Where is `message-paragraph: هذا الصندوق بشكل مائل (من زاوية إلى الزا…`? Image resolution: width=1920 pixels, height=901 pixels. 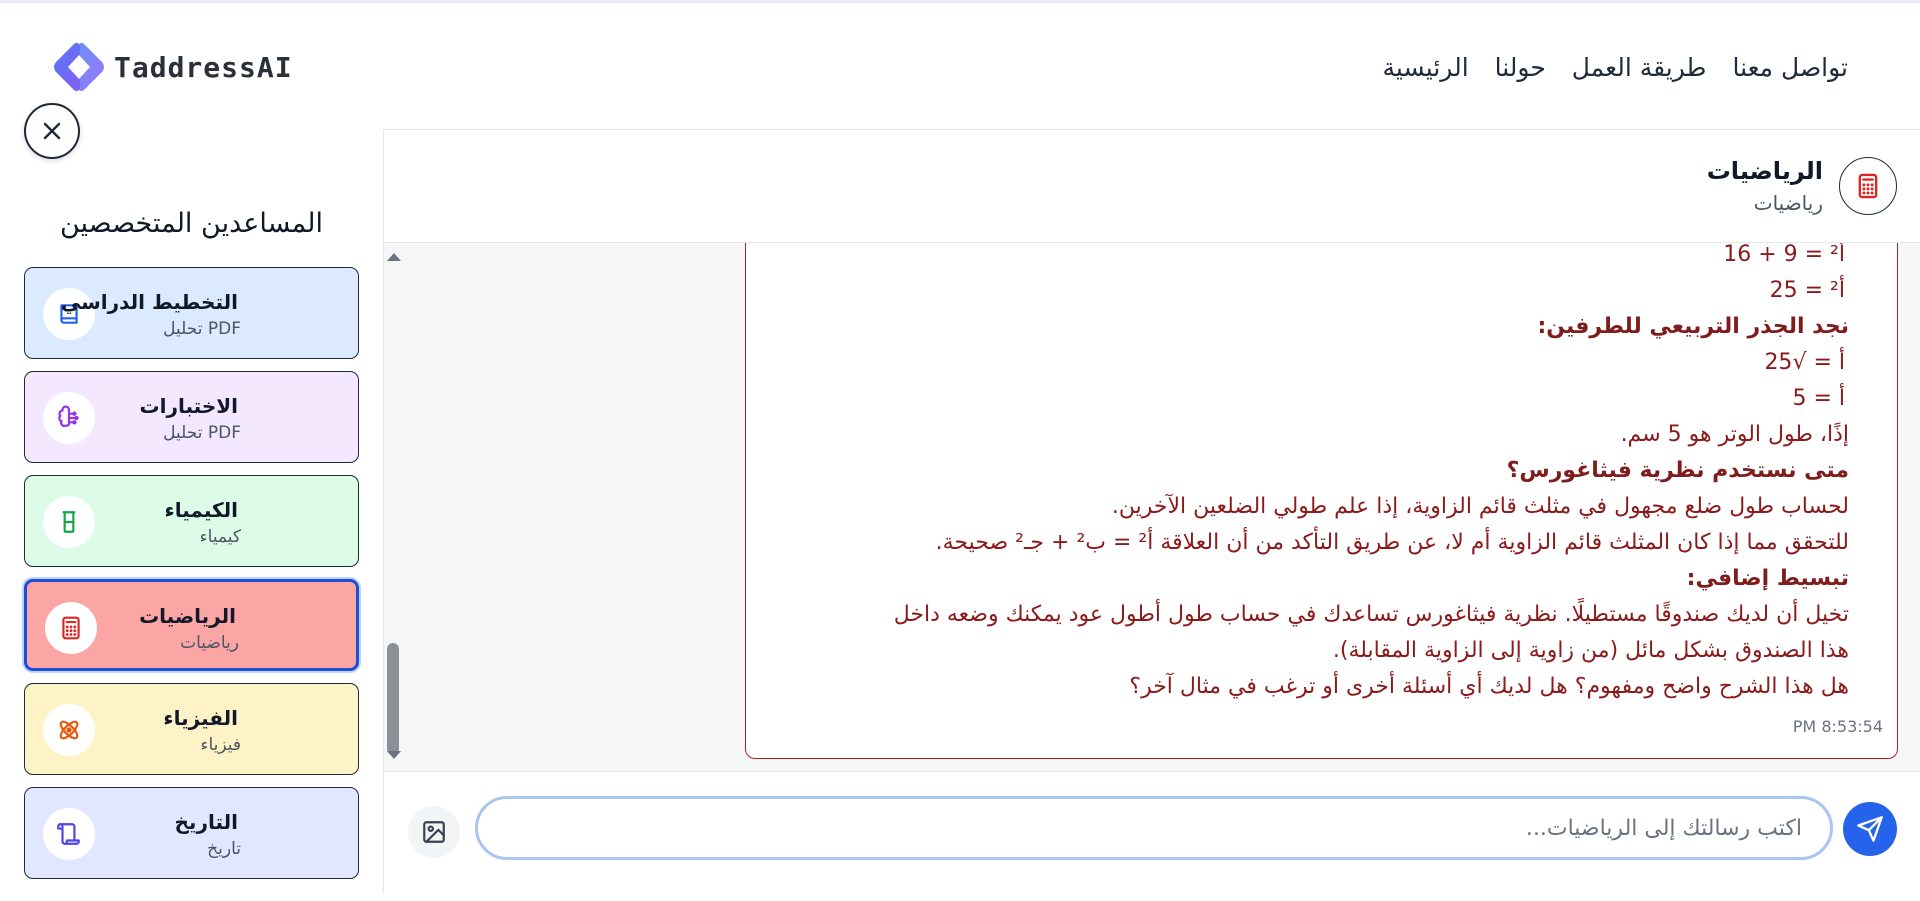 message-paragraph: هذا الصندوق بشكل مائل (من زاوية إلى الزا… is located at coordinates (1590, 650).